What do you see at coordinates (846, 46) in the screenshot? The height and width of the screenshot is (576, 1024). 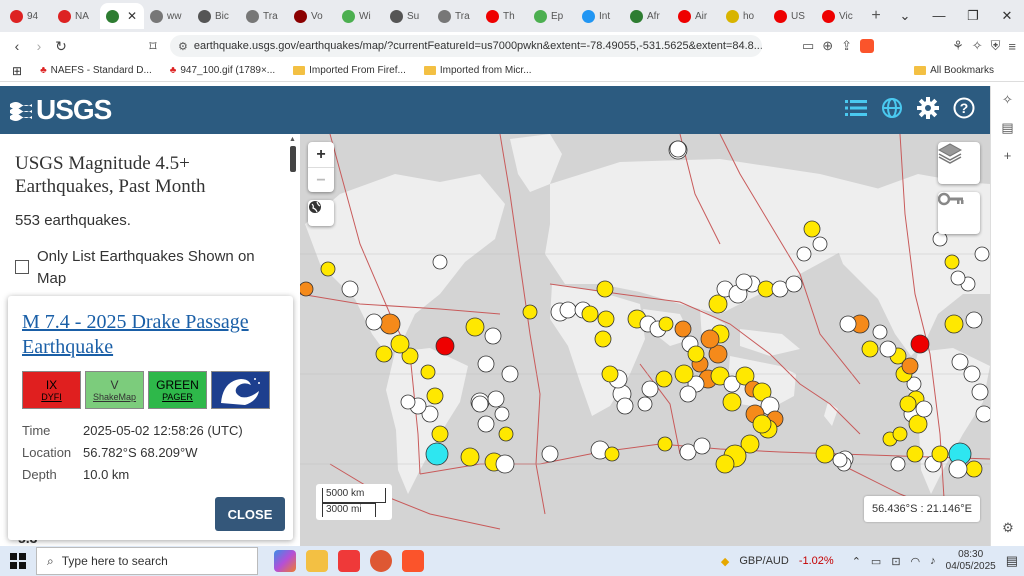 I see `share-icon: ⇪` at bounding box center [846, 46].